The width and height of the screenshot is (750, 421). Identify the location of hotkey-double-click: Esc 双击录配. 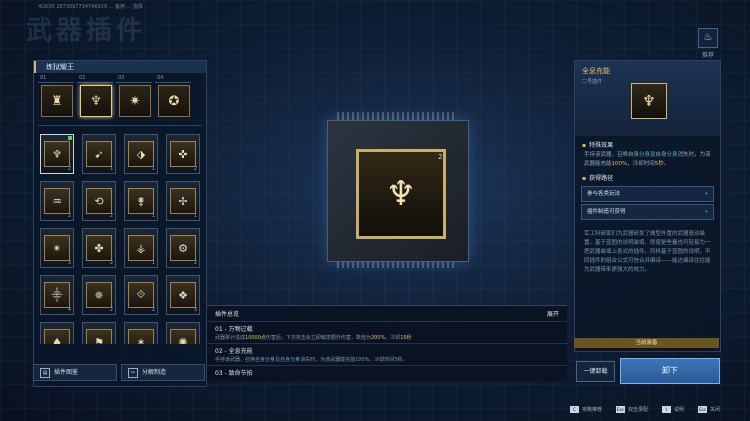
(631, 409).